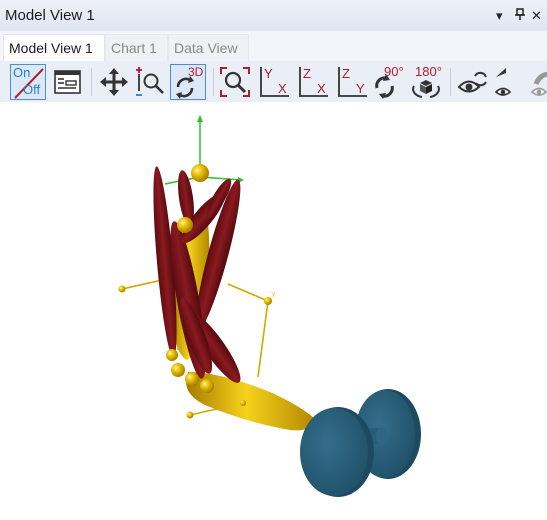  I want to click on zoom-plus-minus-icon, so click(150, 81).